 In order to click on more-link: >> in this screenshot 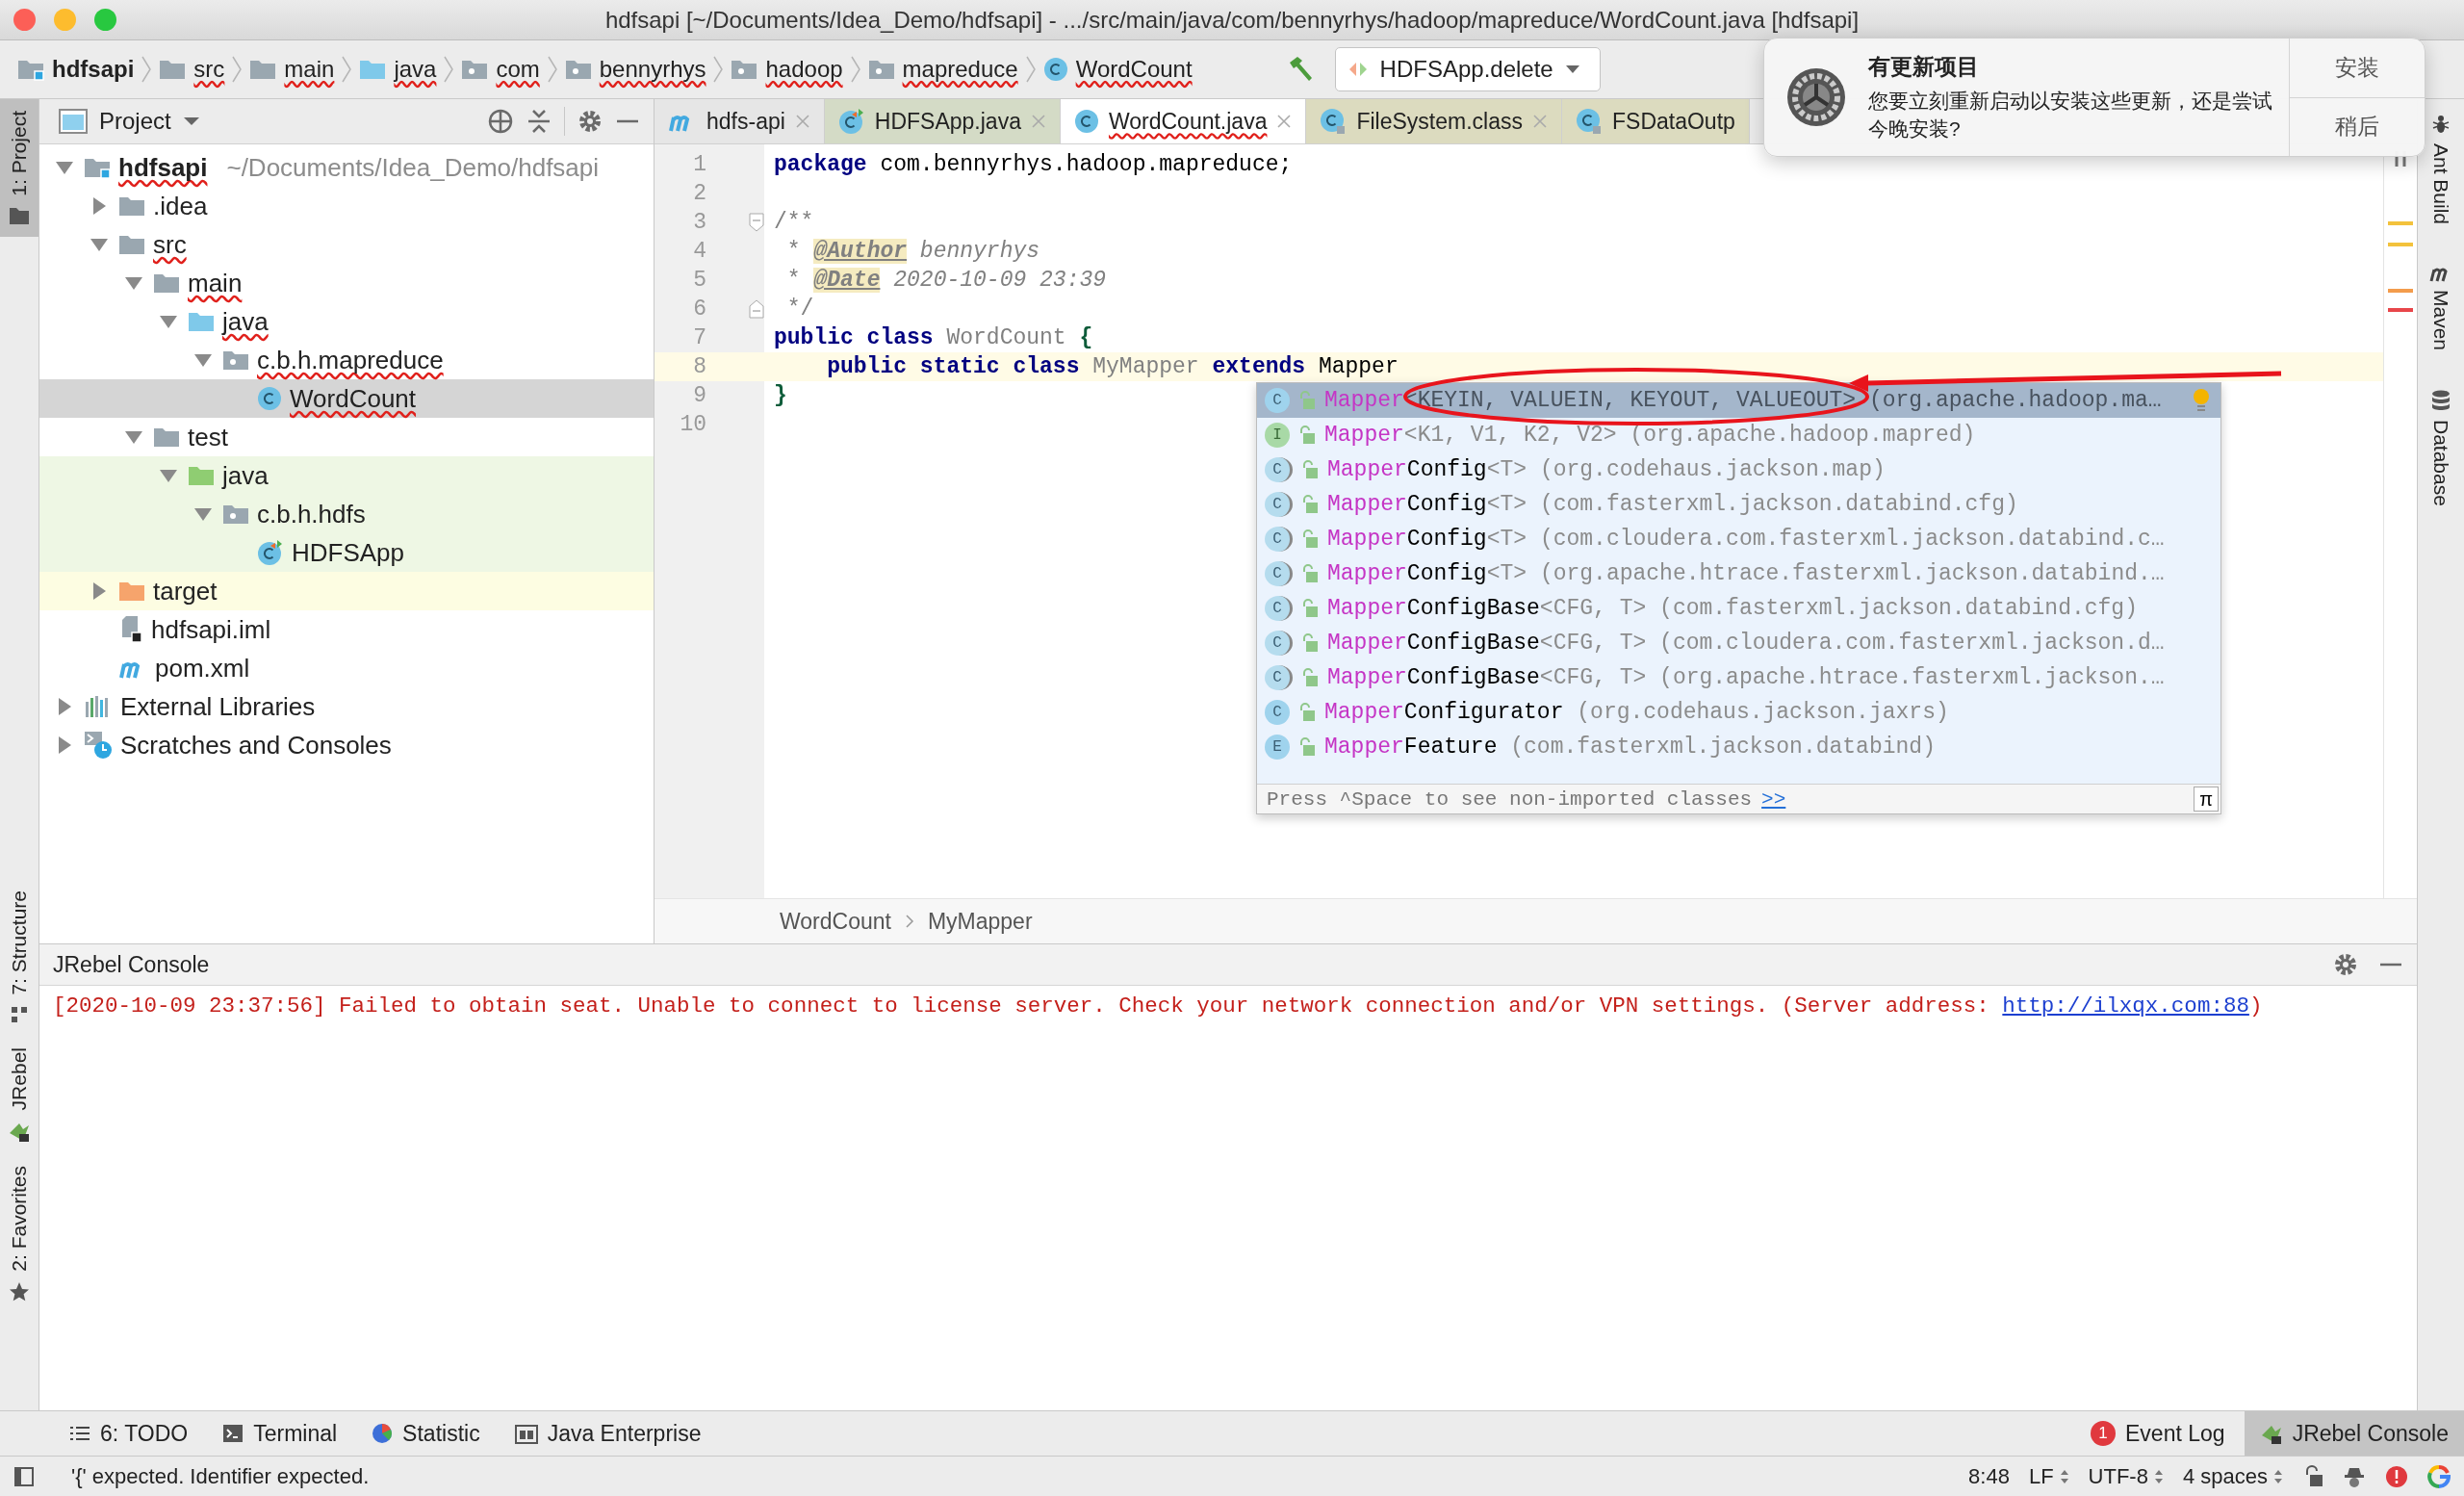, I will do `click(1773, 799)`.